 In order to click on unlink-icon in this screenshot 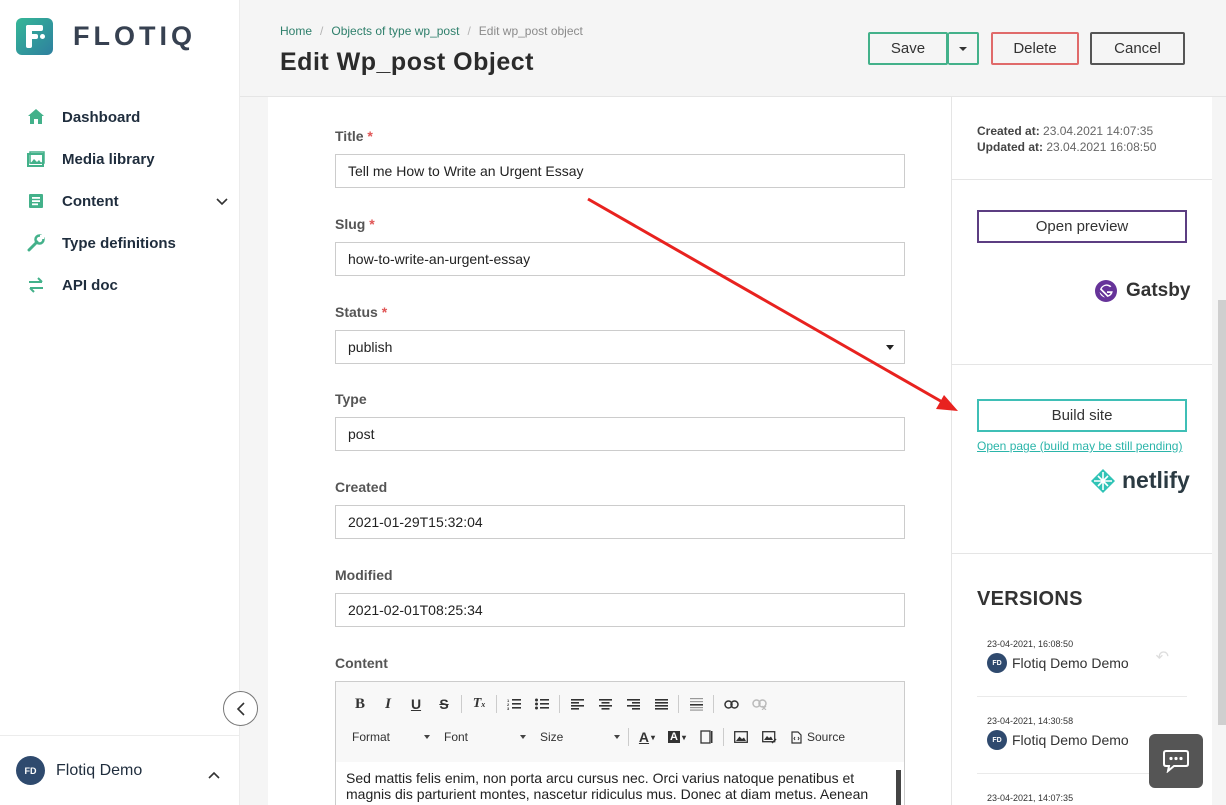, I will do `click(759, 704)`.